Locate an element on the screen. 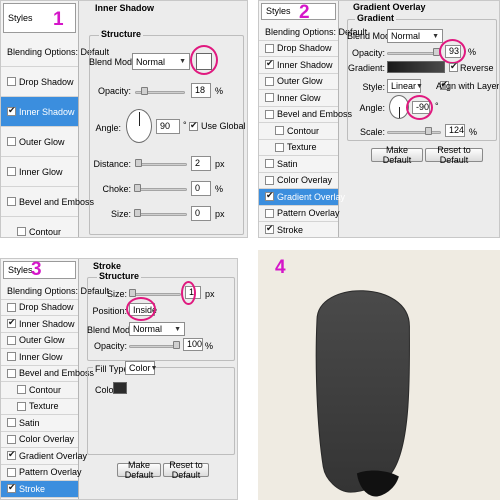 The image size is (500, 500). opacity-input: 100 is located at coordinates (193, 344).